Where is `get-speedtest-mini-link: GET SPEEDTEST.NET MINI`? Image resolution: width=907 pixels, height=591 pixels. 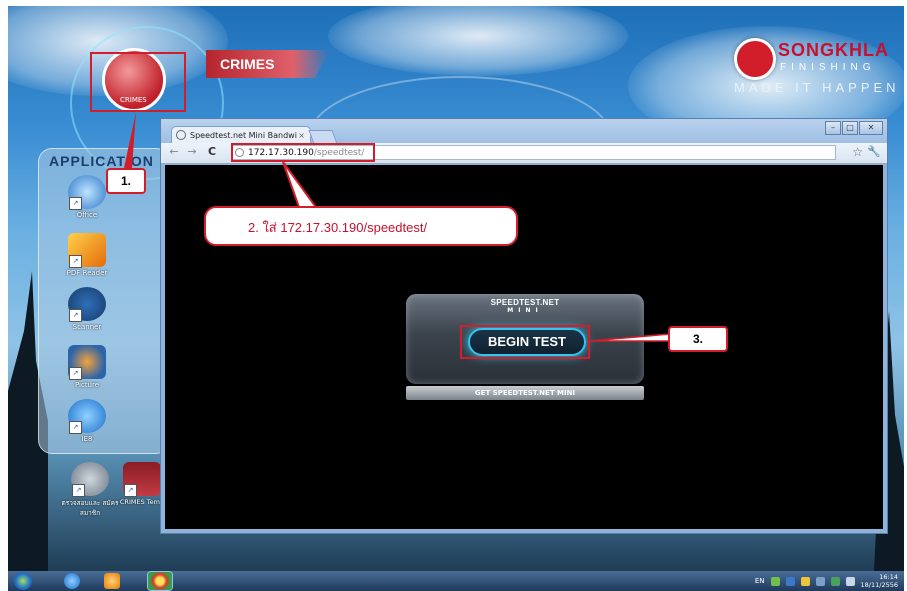 get-speedtest-mini-link: GET SPEEDTEST.NET MINI is located at coordinates (525, 393).